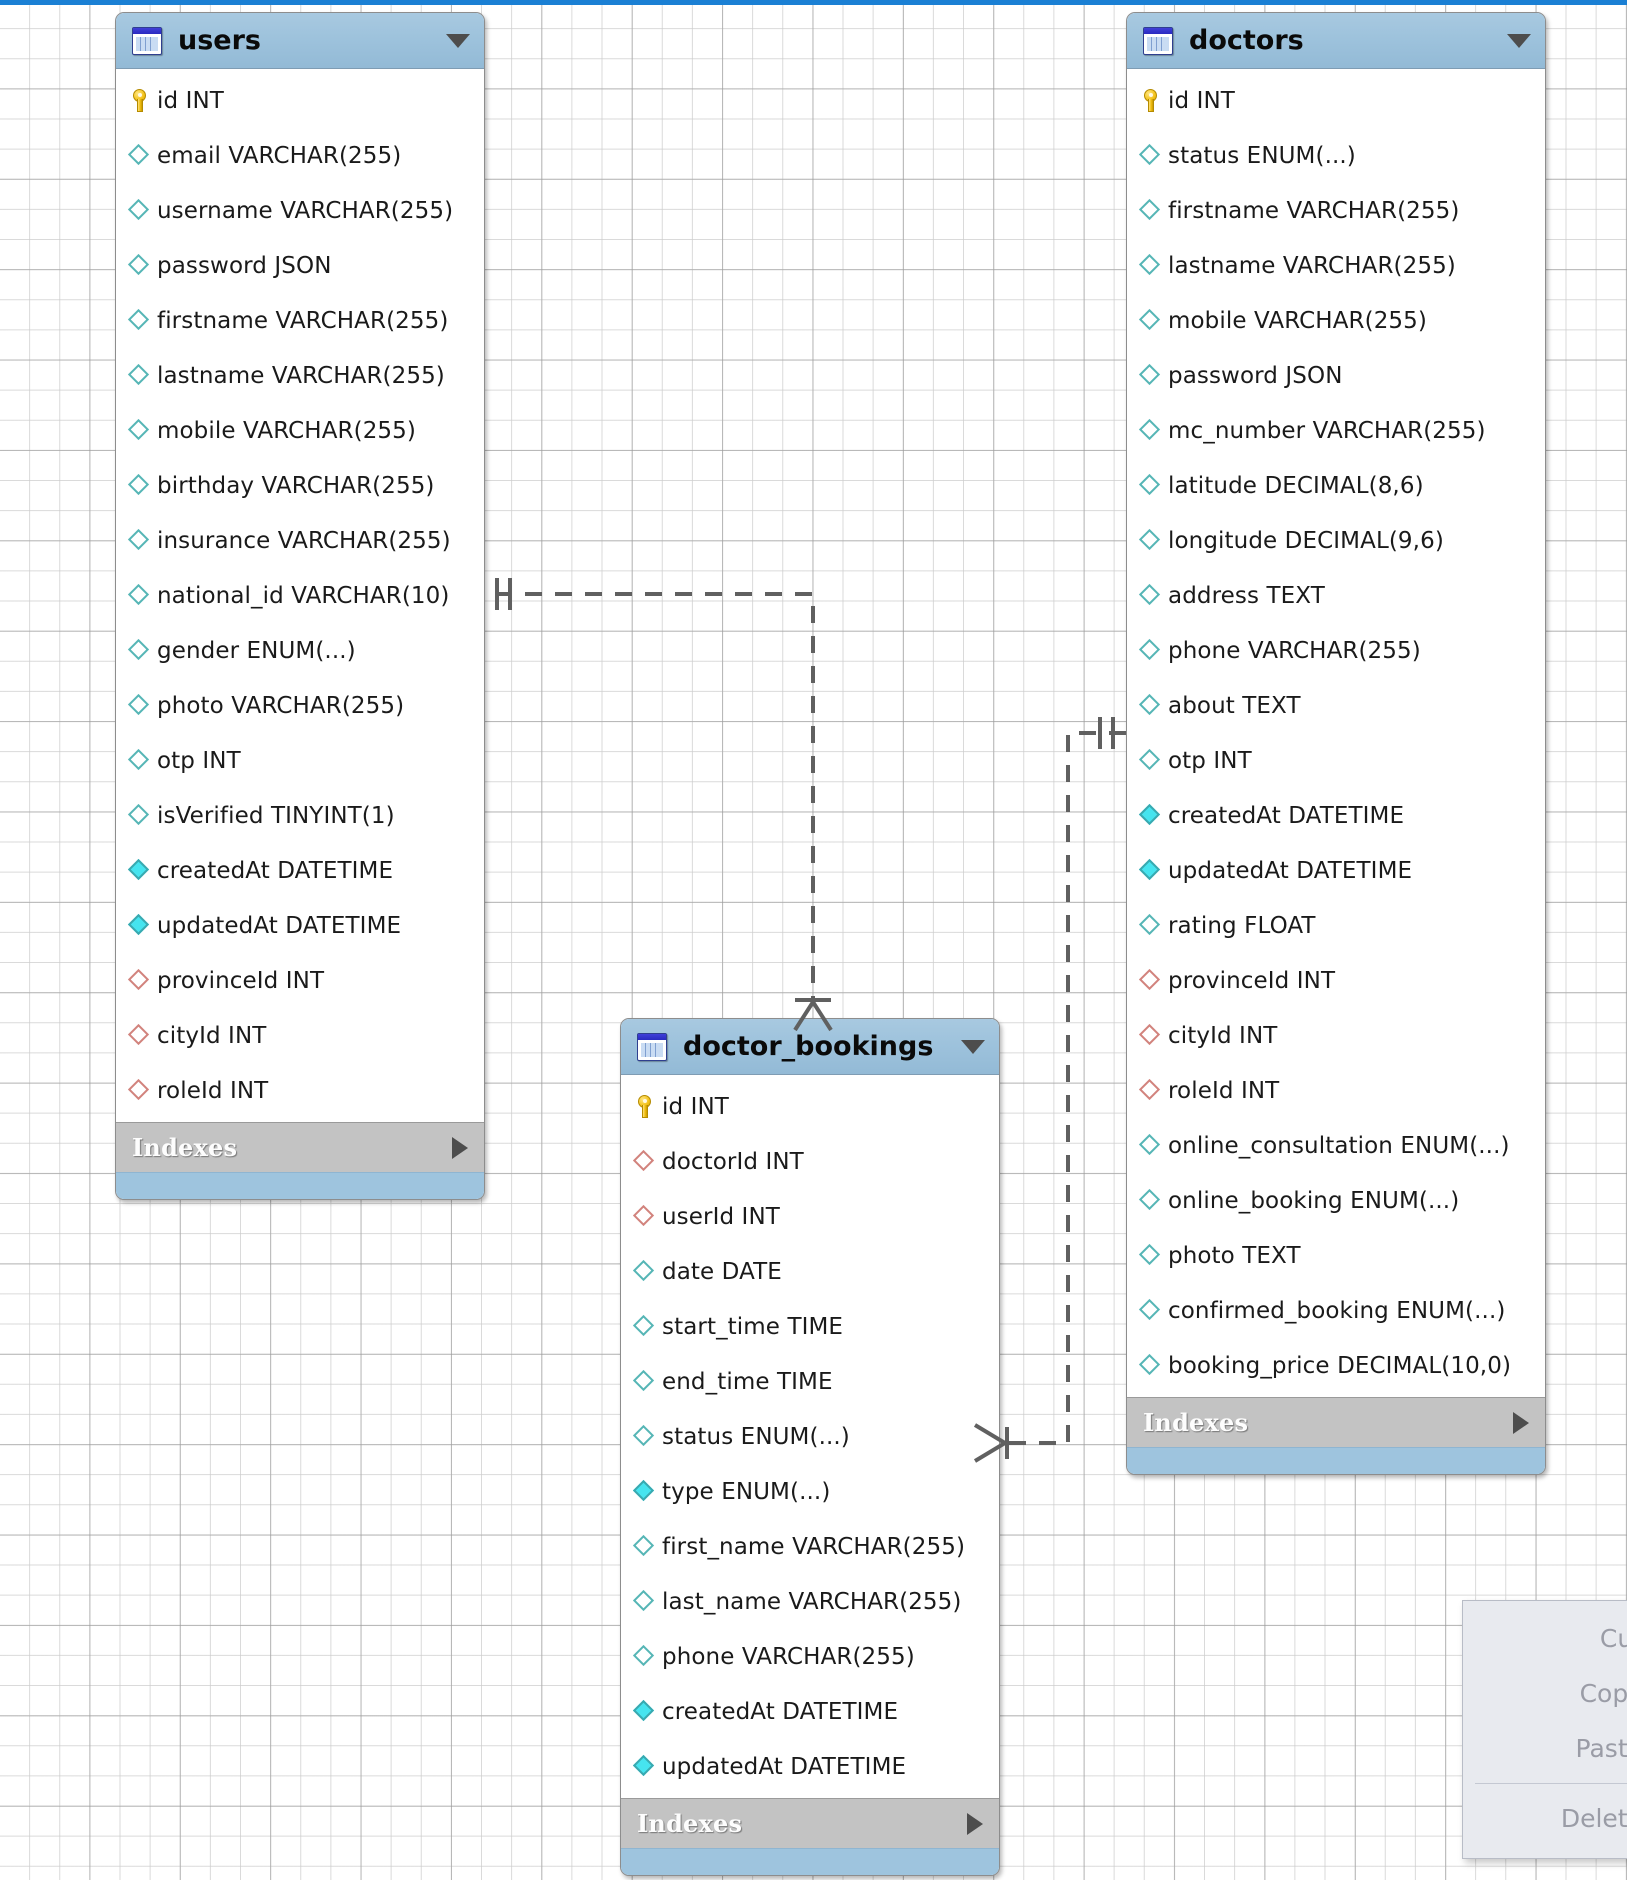  I want to click on table-header-doctor_bookings: doctor_bookings, so click(810, 1047).